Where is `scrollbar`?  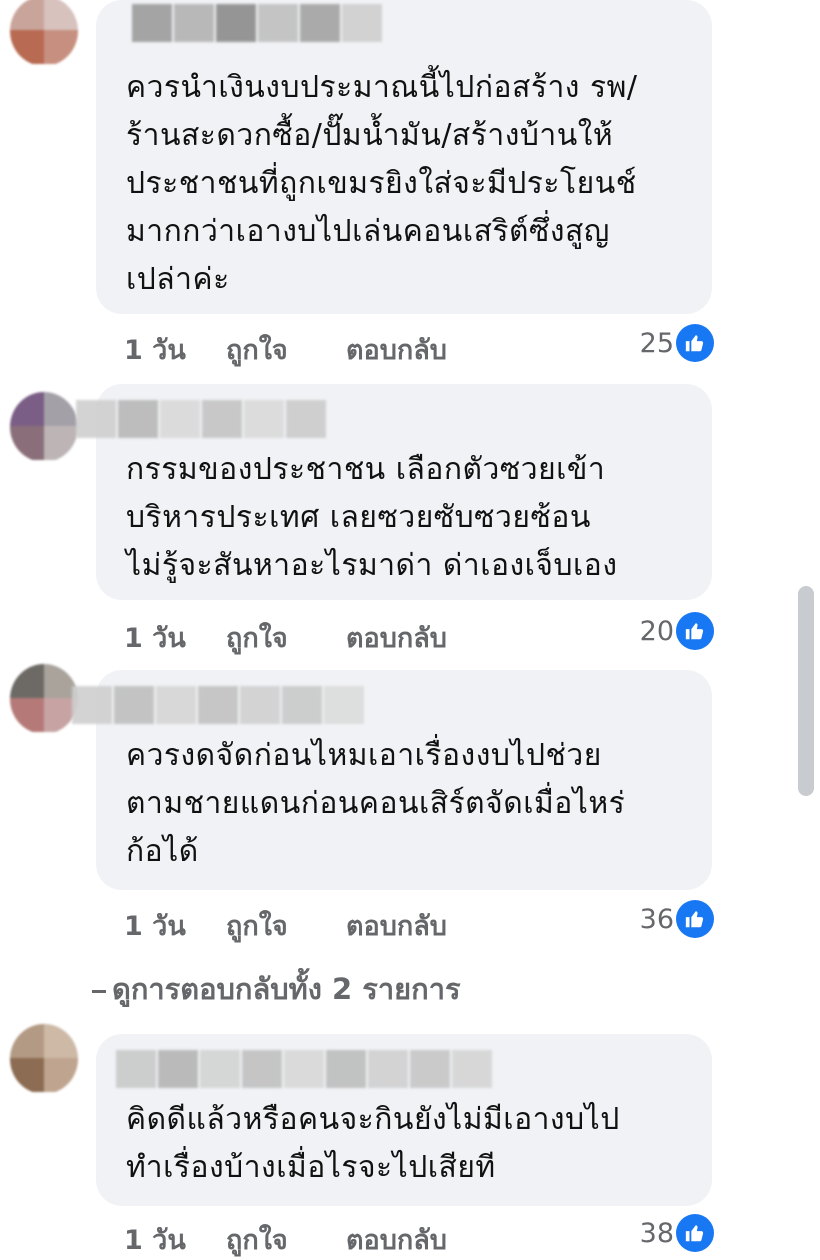 scrollbar is located at coordinates (801, 630).